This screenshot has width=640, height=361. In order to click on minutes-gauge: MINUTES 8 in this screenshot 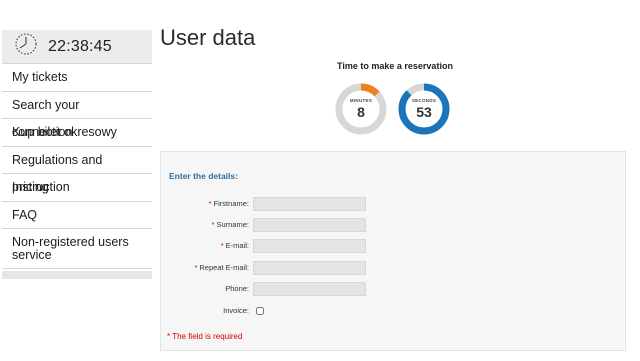, I will do `click(361, 109)`.